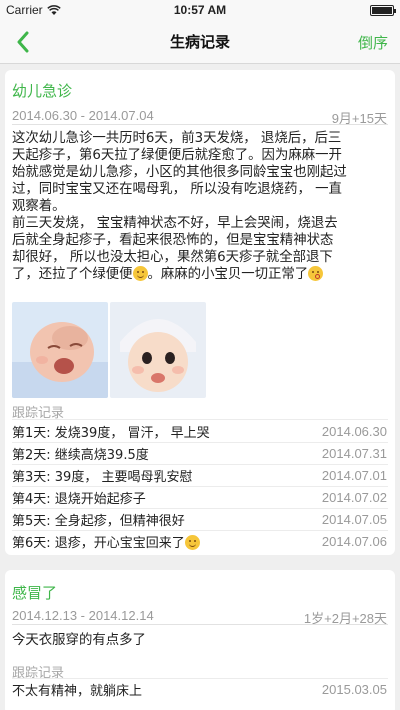 The width and height of the screenshot is (400, 710). I want to click on tracking-text: 第3天: 39度， 主要喝母乳安慰, so click(102, 477).